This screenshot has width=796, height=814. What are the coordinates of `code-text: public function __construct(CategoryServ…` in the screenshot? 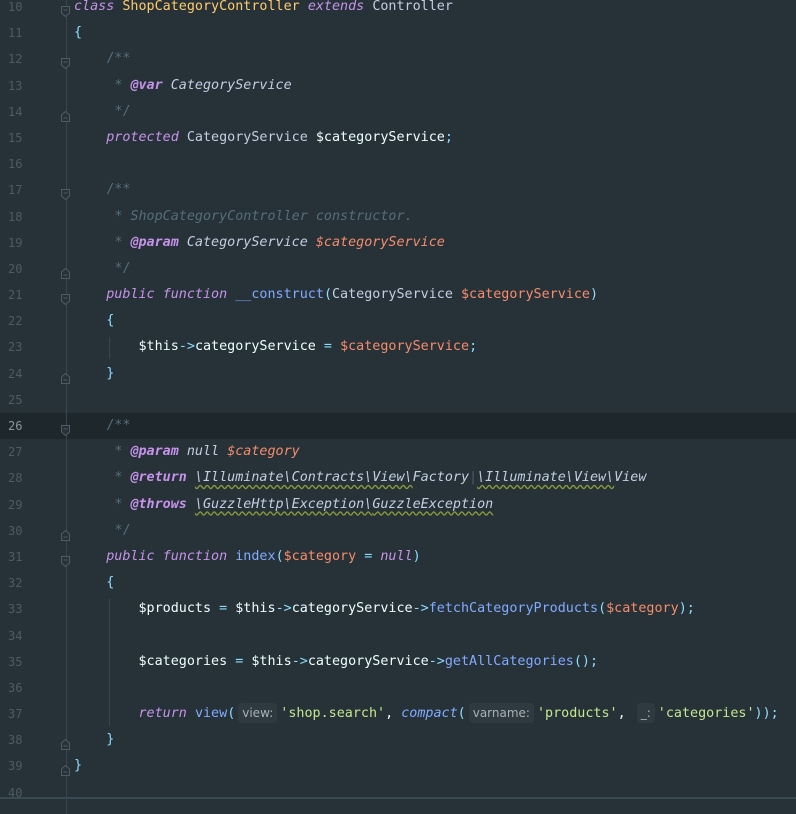 It's located at (336, 295).